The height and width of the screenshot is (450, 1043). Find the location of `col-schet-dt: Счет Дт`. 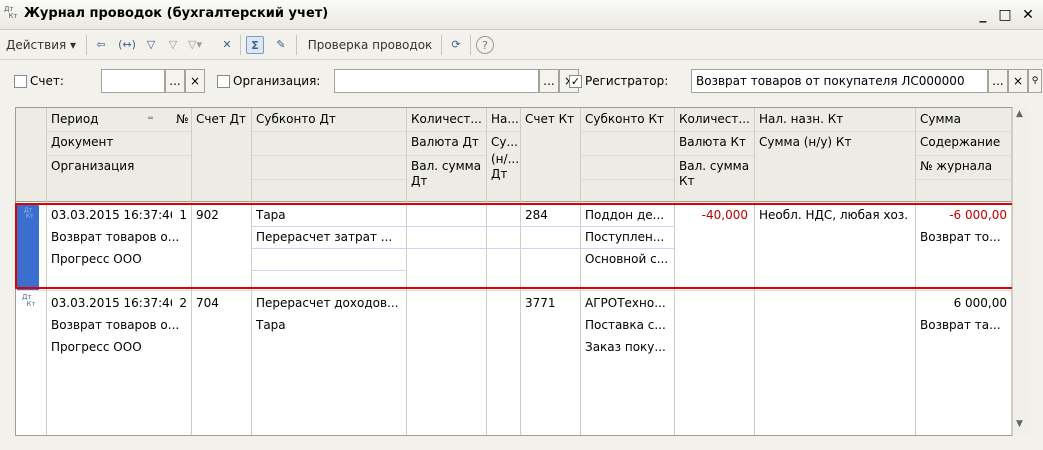

col-schet-dt: Счет Дт is located at coordinates (222, 119).